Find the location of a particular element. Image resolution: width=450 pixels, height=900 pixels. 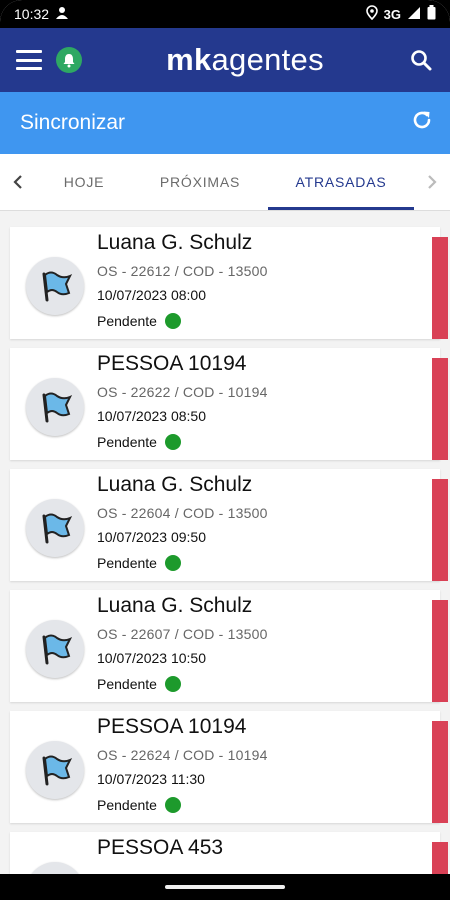

status-time: 10:32 is located at coordinates (32, 14).